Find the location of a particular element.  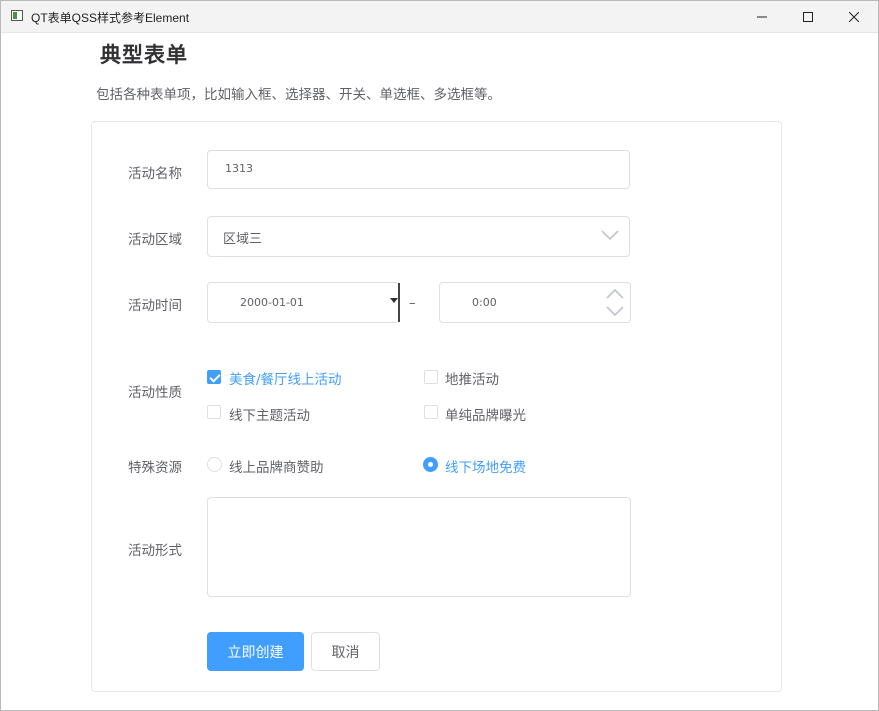

date-picker: 2000-01-01 is located at coordinates (303, 302).